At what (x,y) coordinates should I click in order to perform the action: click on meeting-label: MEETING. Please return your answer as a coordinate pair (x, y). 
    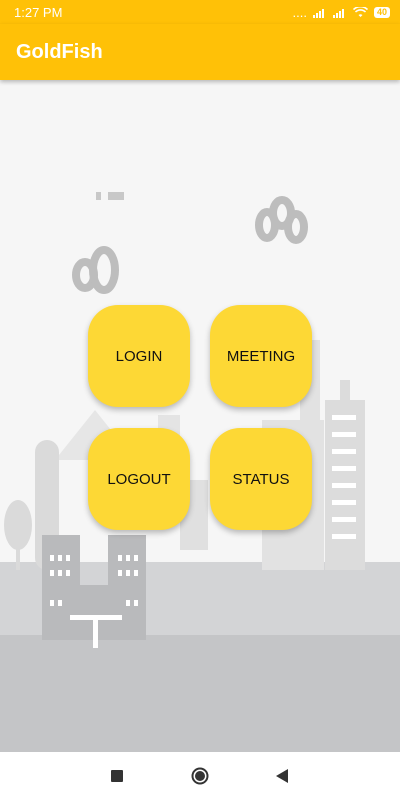
    Looking at the image, I should click on (261, 356).